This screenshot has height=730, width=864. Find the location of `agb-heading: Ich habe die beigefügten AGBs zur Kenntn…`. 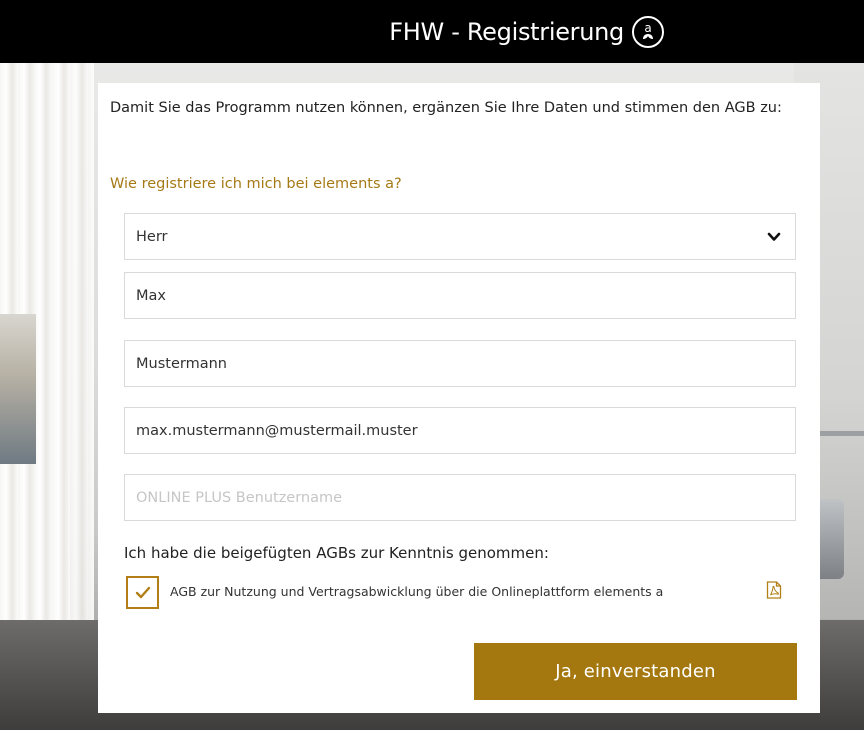

agb-heading: Ich habe die beigefügten AGBs zur Kenntn… is located at coordinates (336, 553).